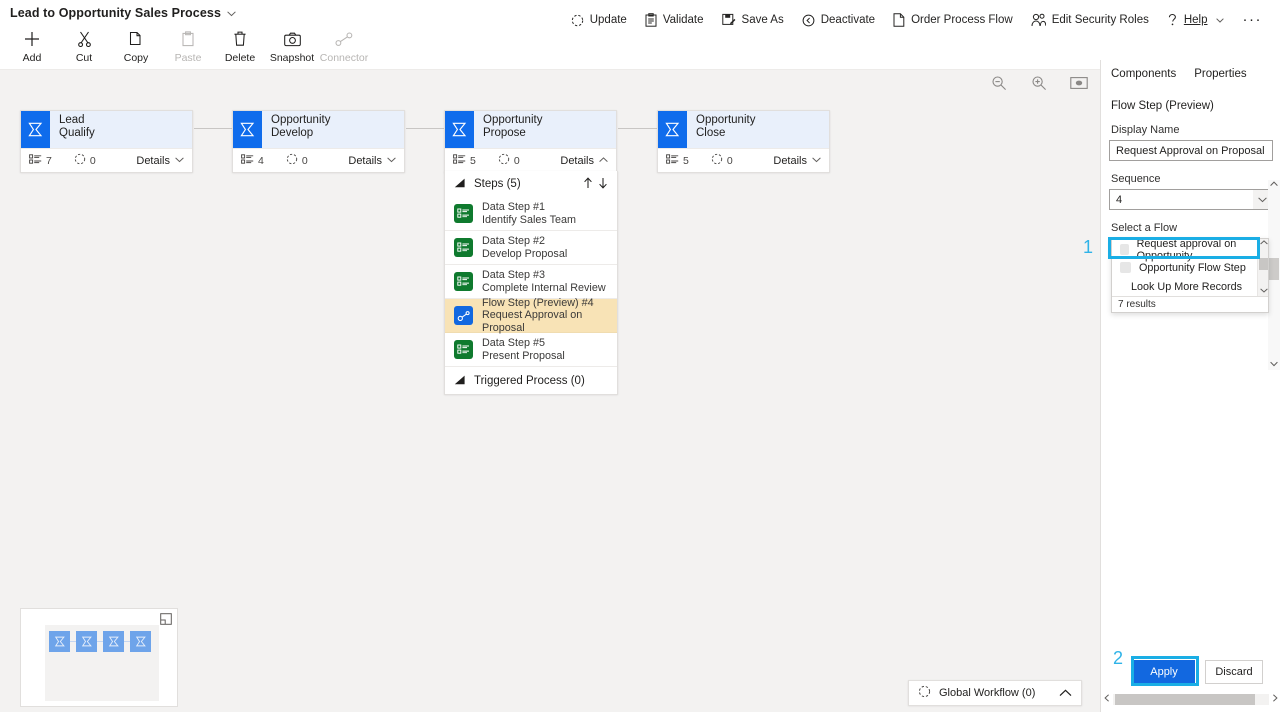 The width and height of the screenshot is (1280, 712). I want to click on step-row: Data Step #5 Present Proposal, so click(531, 350).